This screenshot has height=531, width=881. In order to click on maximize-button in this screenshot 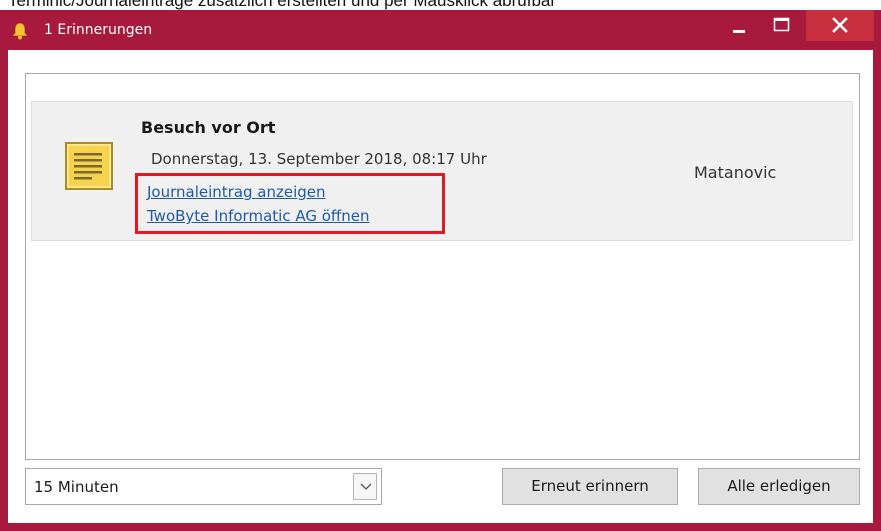, I will do `click(781, 25)`.